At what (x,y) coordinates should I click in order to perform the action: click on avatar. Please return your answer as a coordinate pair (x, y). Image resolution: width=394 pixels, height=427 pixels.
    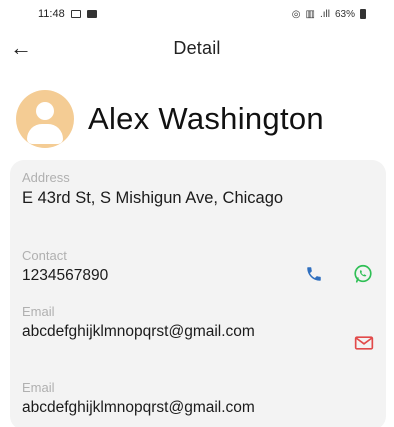
    Looking at the image, I should click on (45, 119).